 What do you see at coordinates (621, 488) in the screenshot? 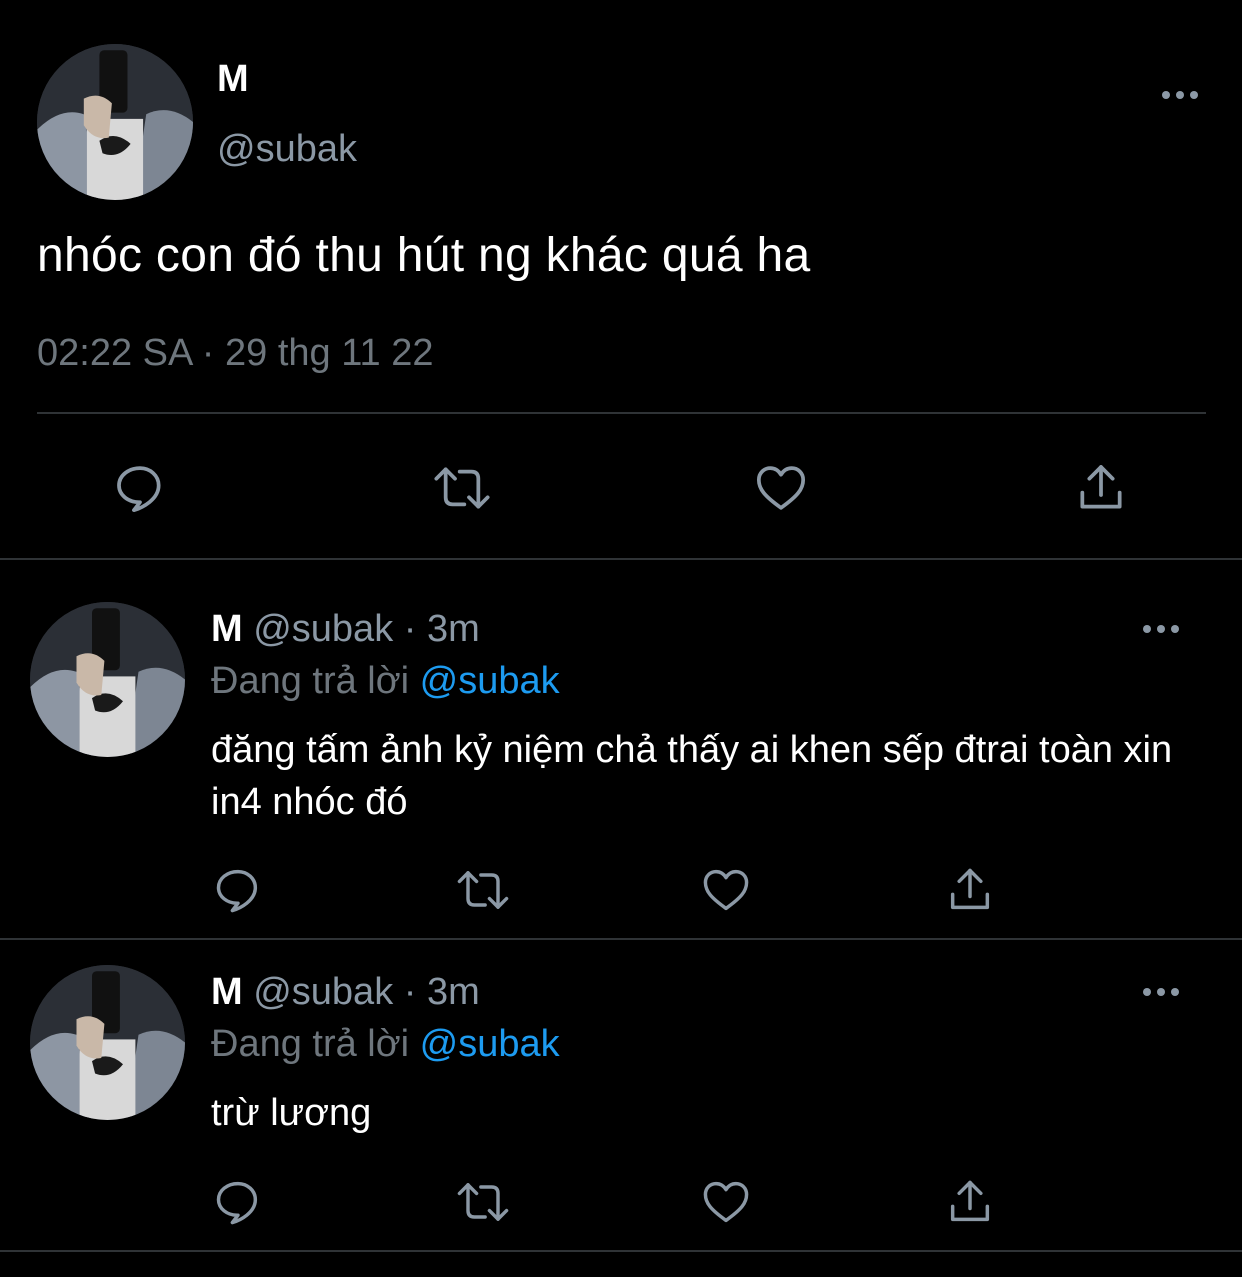
I see `main-action-bar` at bounding box center [621, 488].